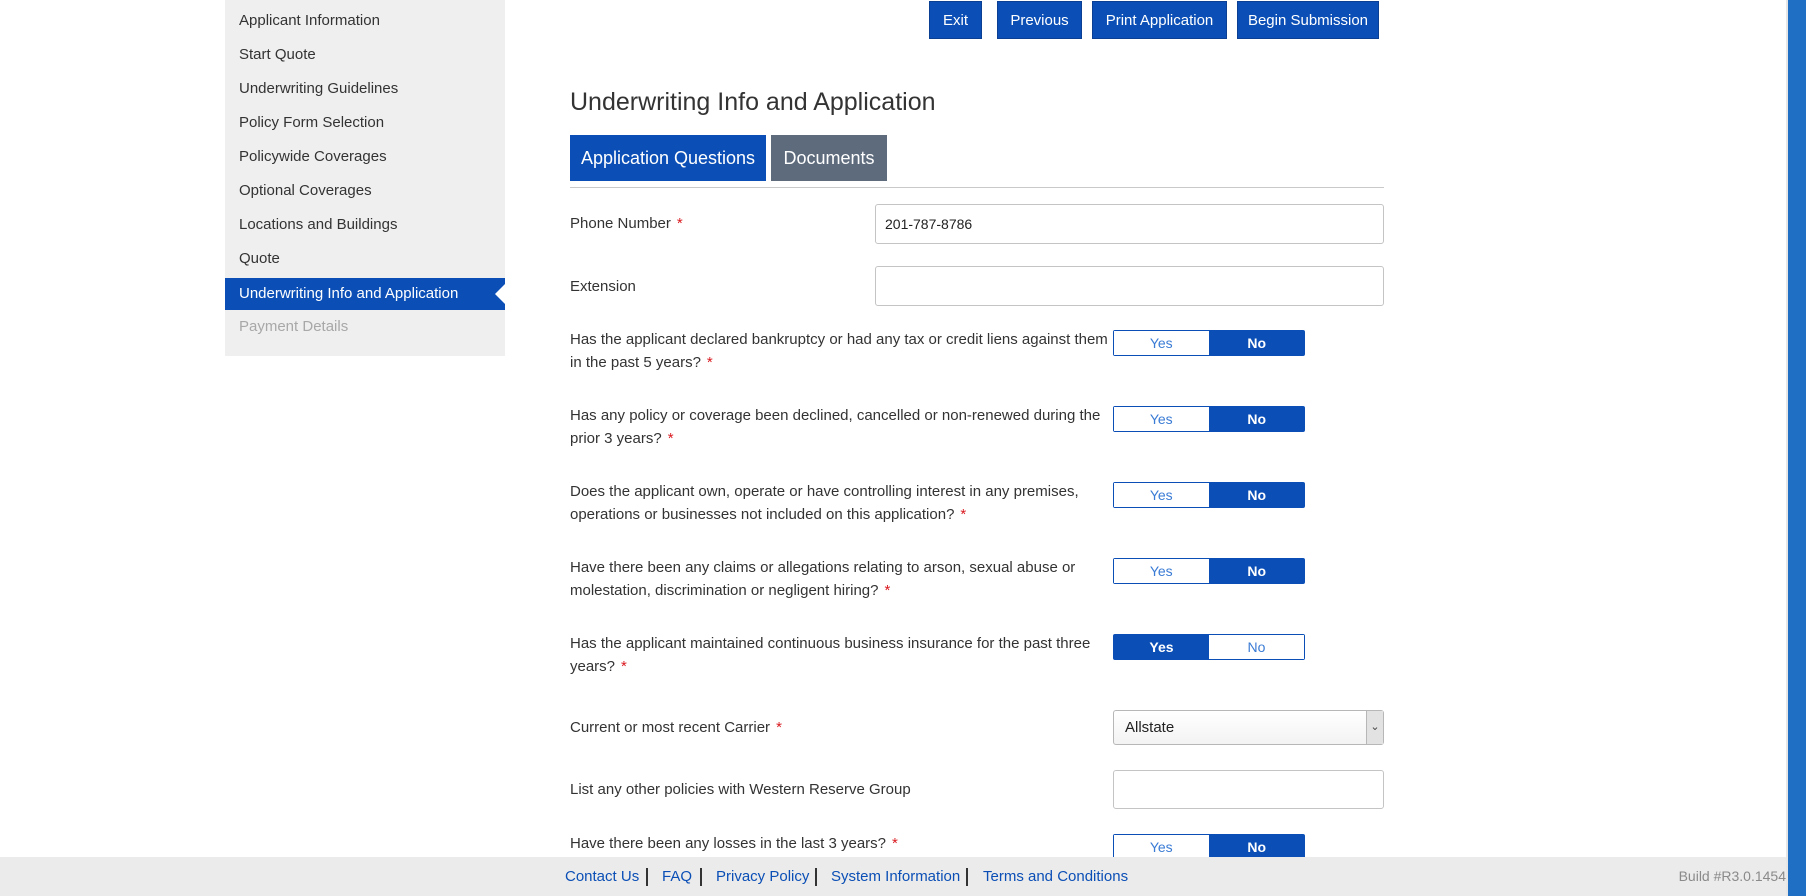 This screenshot has width=1806, height=896. I want to click on chevron-down-icon: ⌄, so click(1374, 727).